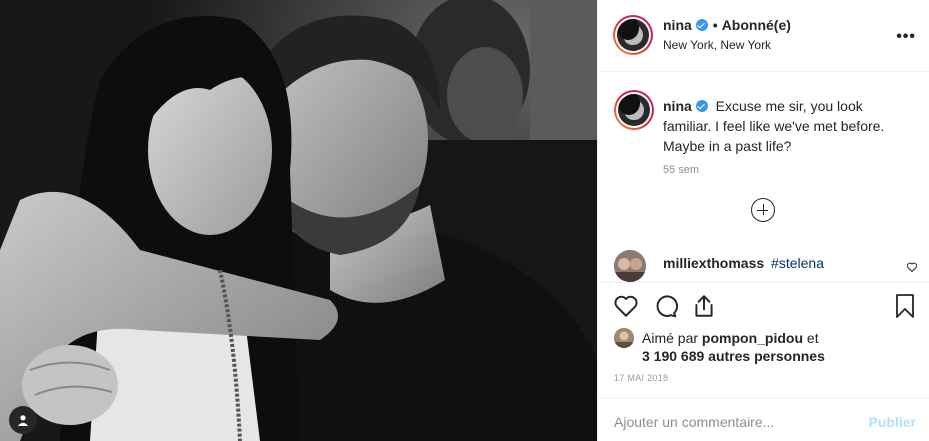  I want to click on first-liker-username: pompon_pidou, so click(752, 338).